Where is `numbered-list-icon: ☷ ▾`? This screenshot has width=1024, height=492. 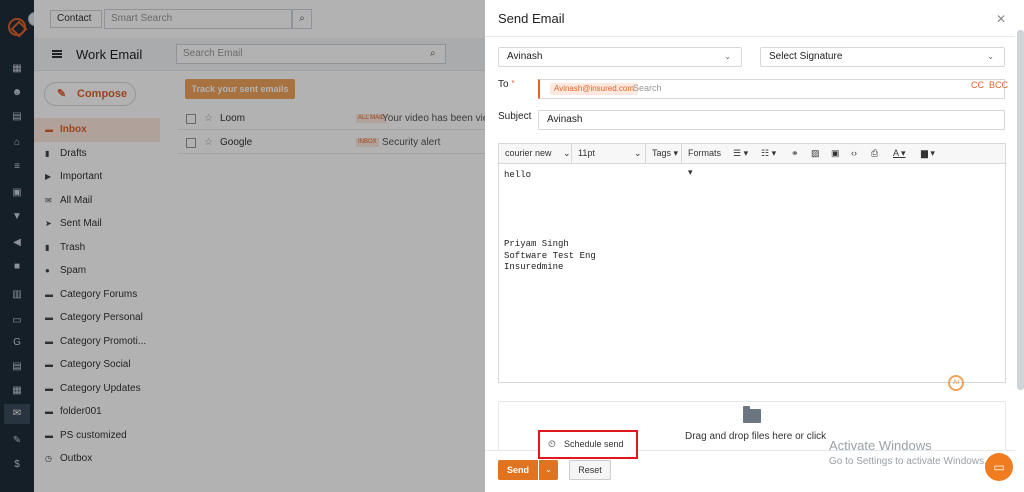
numbered-list-icon: ☷ ▾ is located at coordinates (768, 153).